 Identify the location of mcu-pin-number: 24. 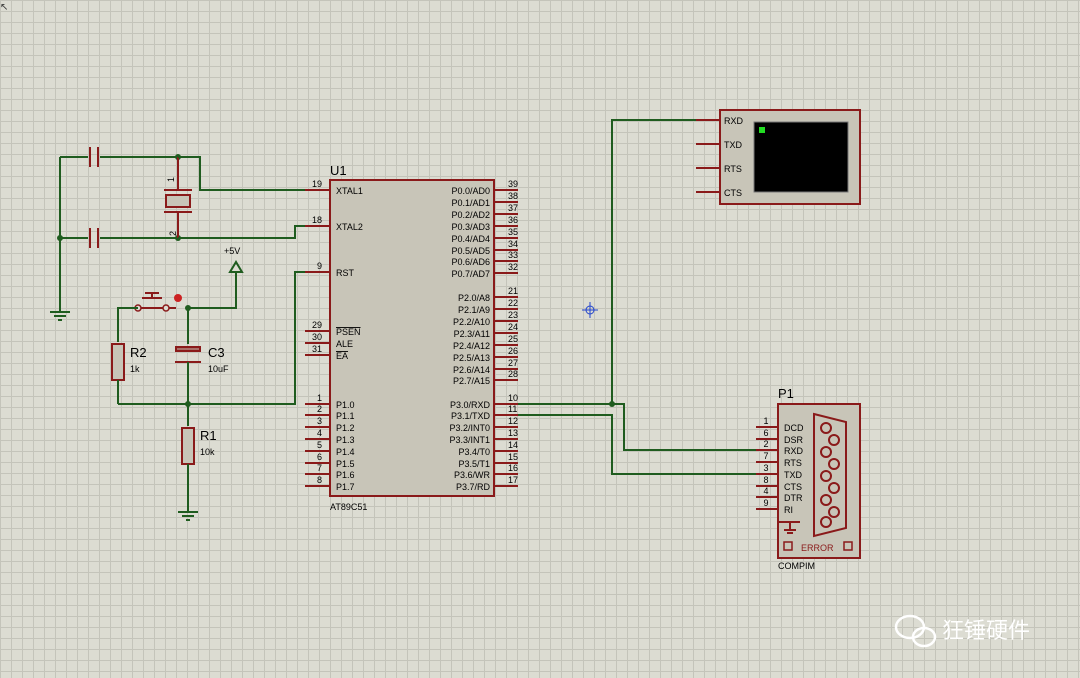
(513, 327).